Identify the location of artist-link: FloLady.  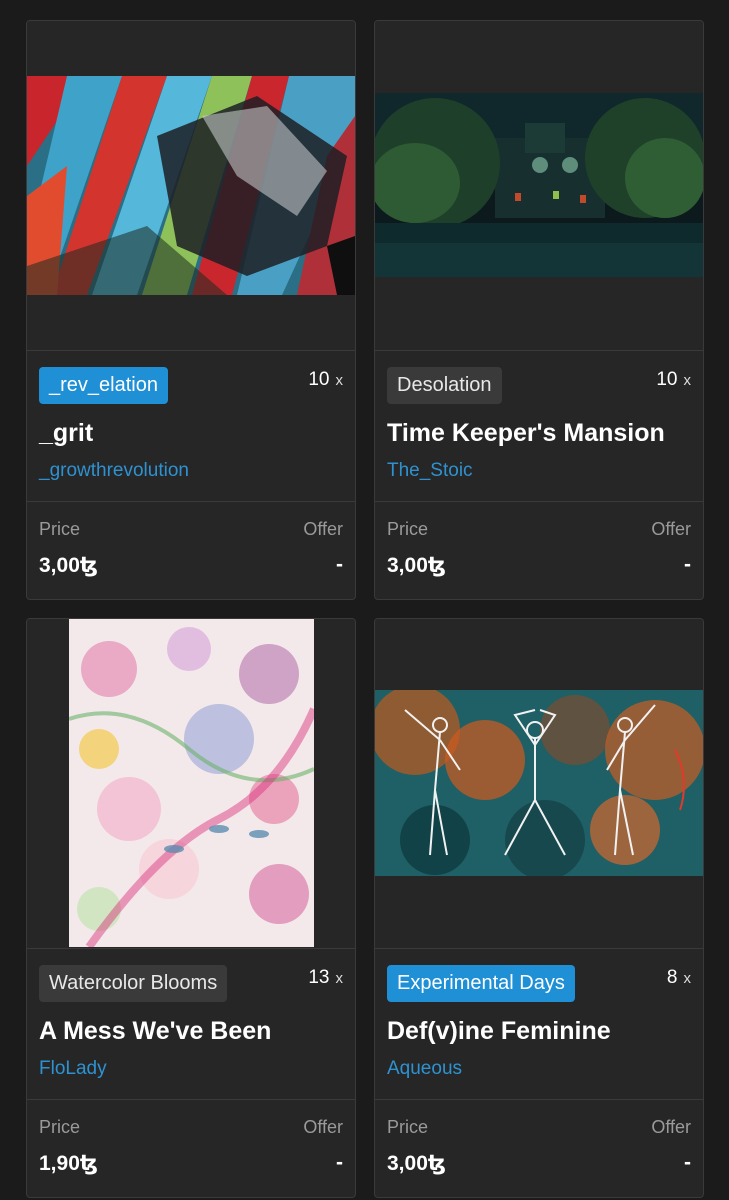
(73, 1069).